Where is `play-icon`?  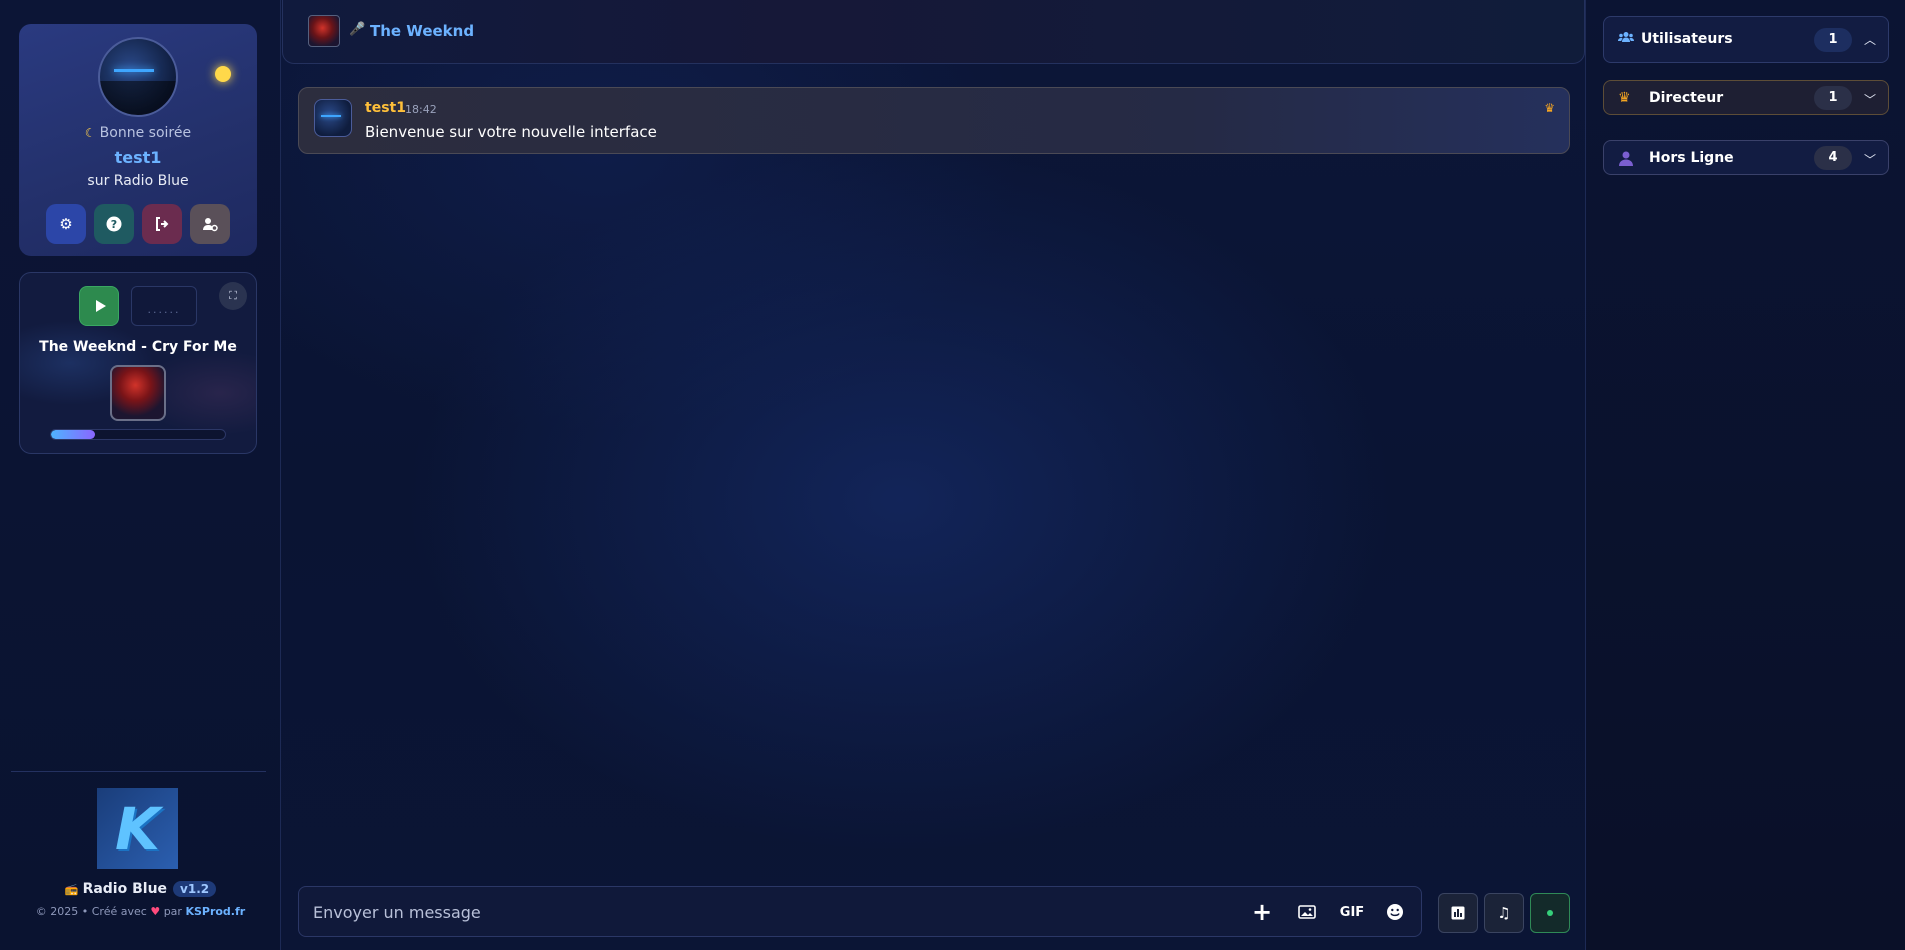
play-icon is located at coordinates (100, 306).